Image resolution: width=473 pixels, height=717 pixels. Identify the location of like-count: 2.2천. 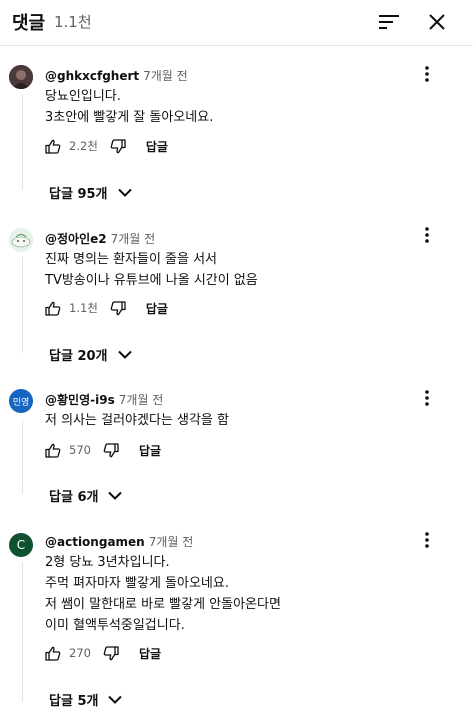
(83, 146).